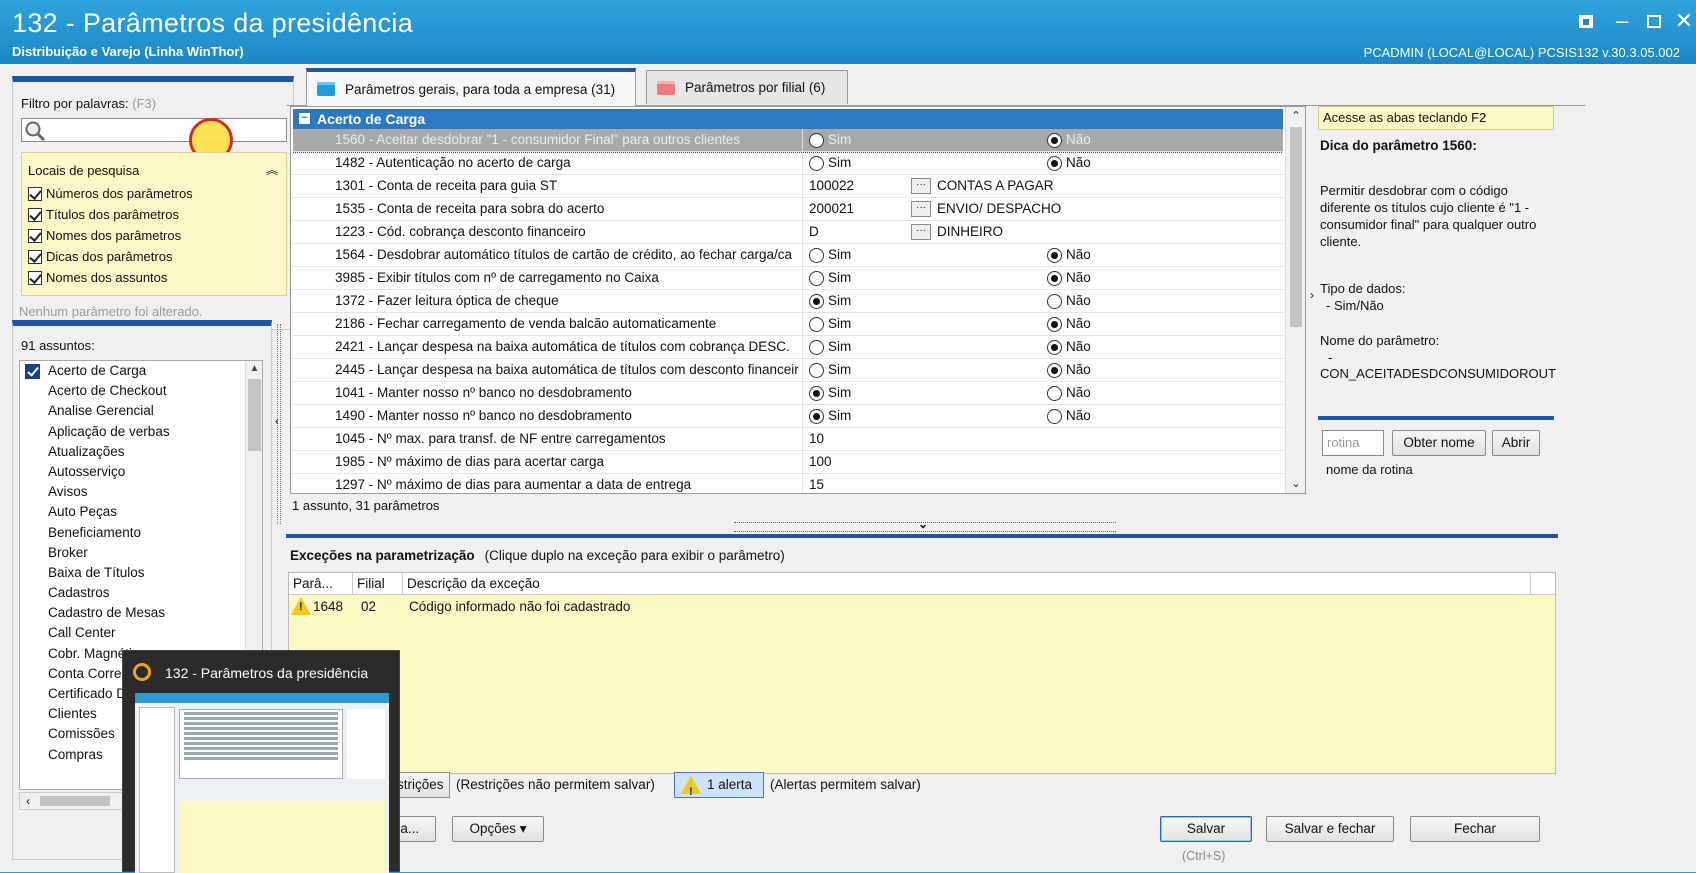 This screenshot has width=1696, height=873. I want to click on parameter-code: D, so click(814, 232).